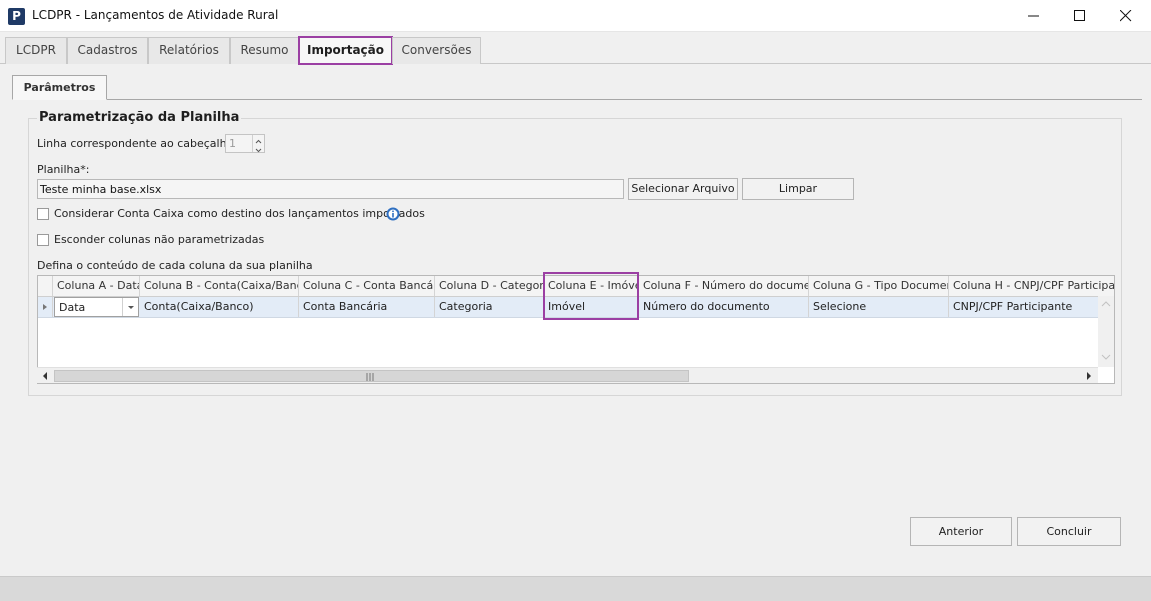 The height and width of the screenshot is (601, 1151). Describe the element at coordinates (879, 286) in the screenshot. I see `header-col-g: Coluna G - Tipo Documento` at that location.